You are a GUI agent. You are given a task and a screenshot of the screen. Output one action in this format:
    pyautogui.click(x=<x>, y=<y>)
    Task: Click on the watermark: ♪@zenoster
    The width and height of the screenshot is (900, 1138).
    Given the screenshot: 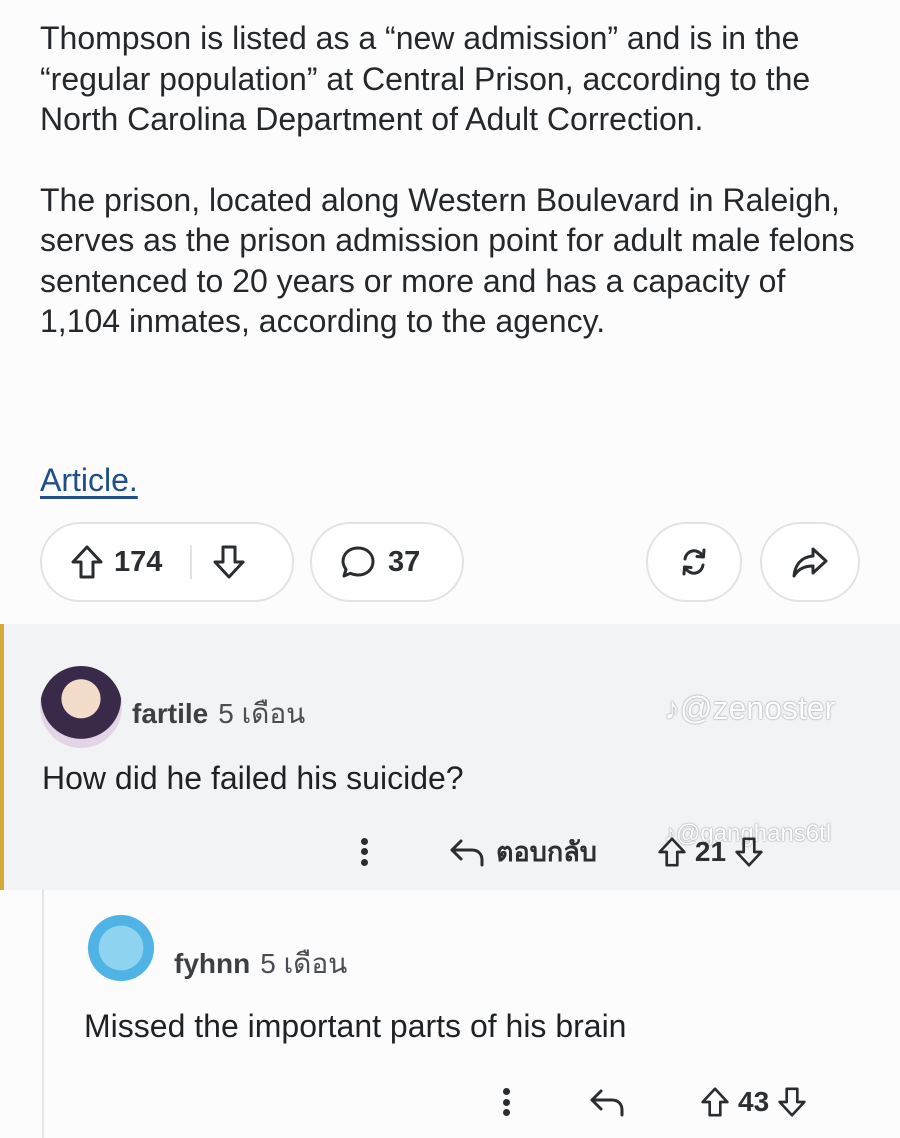 What is the action you would take?
    pyautogui.click(x=750, y=708)
    